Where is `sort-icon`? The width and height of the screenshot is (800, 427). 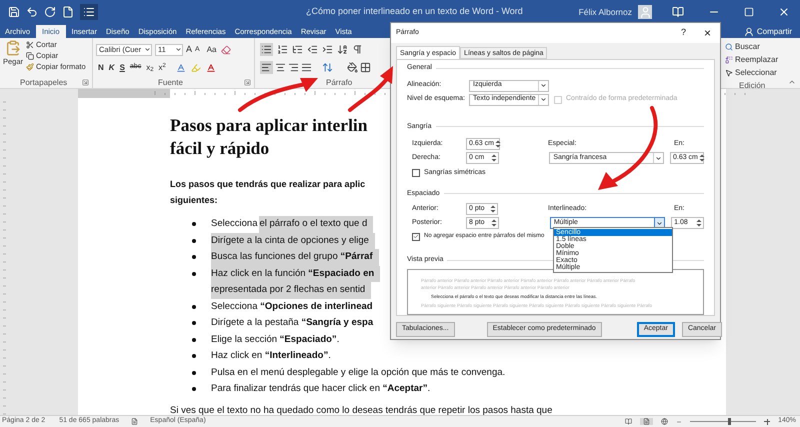
sort-icon is located at coordinates (342, 49).